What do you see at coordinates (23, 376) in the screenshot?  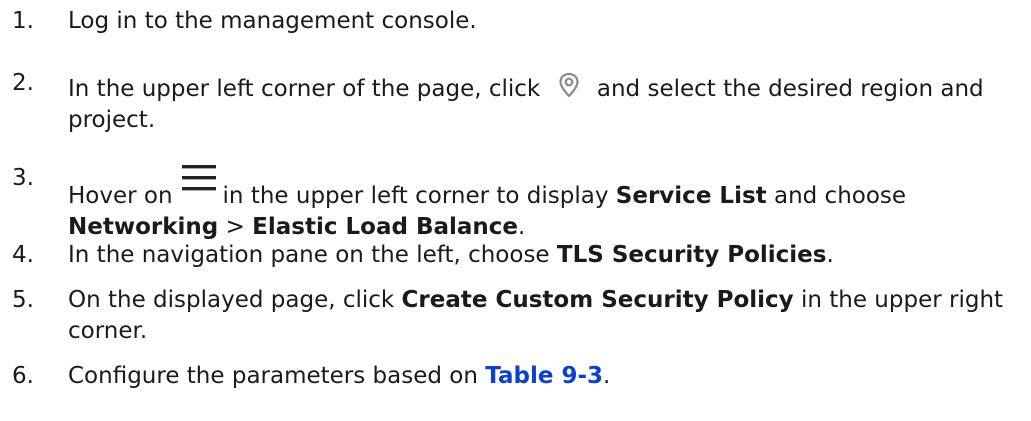 I see `step-number: 6.` at bounding box center [23, 376].